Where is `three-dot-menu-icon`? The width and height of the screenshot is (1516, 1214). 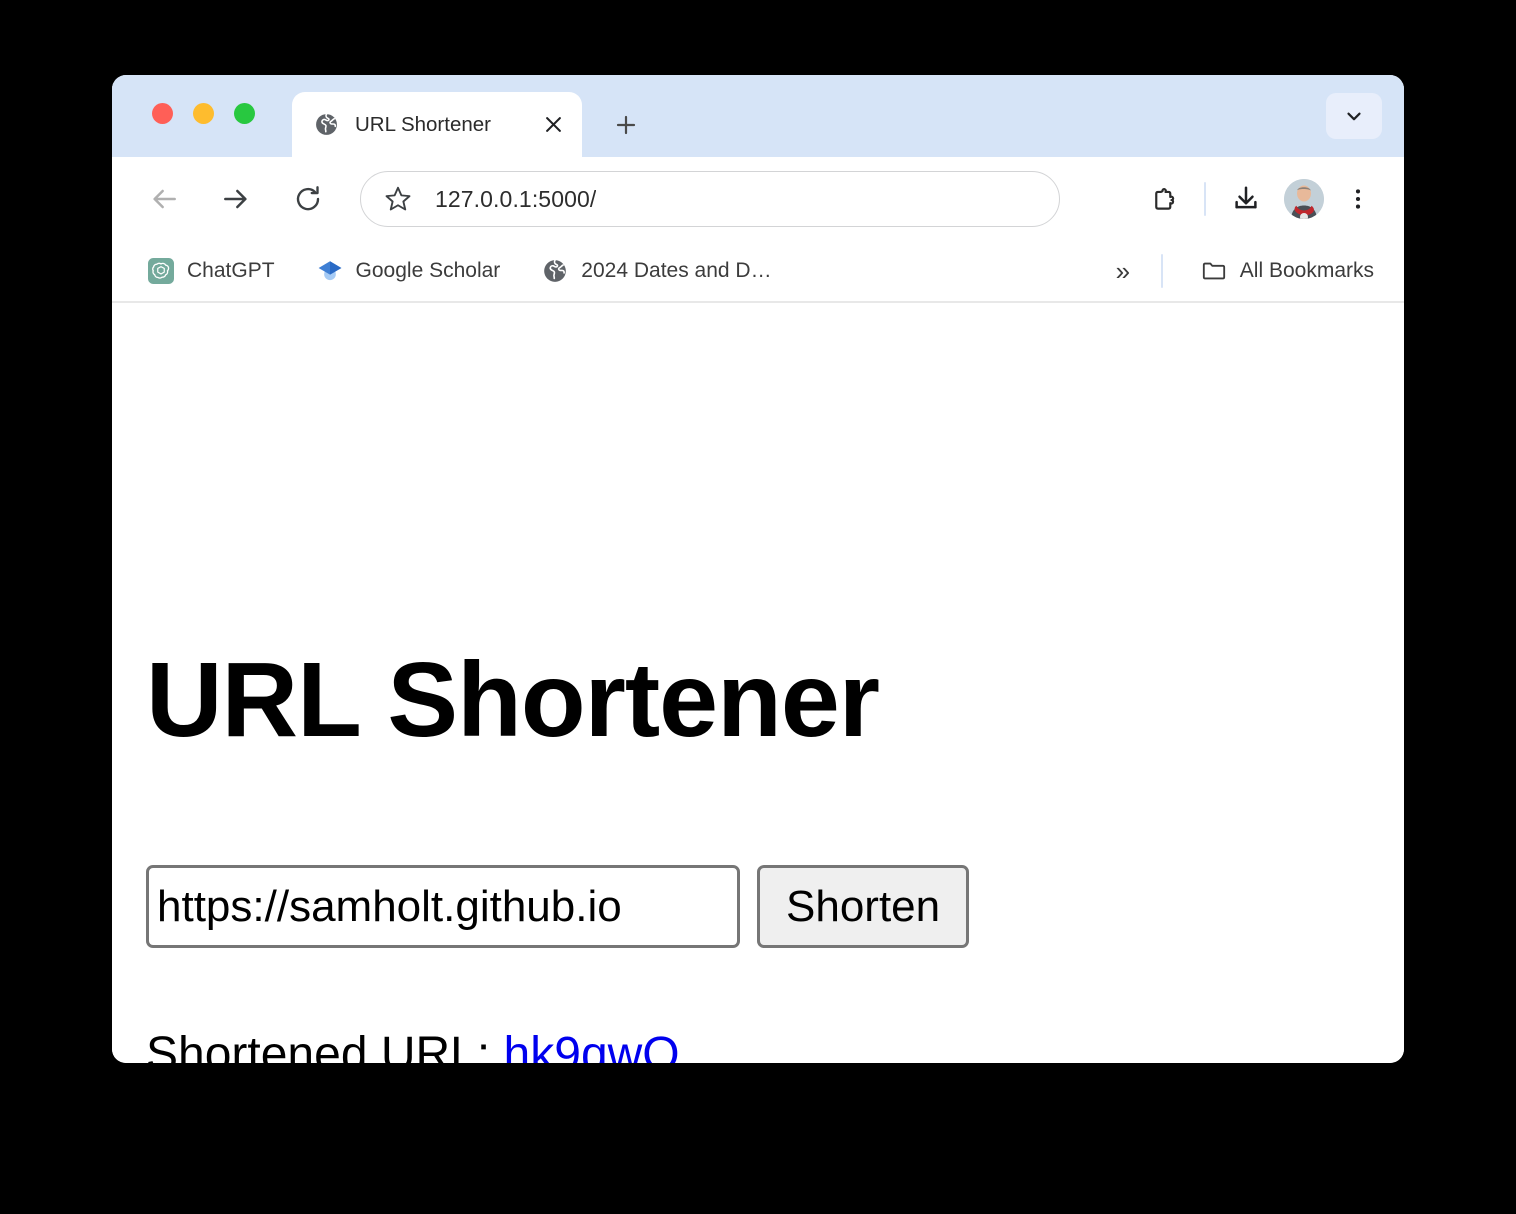
three-dot-menu-icon is located at coordinates (1358, 199).